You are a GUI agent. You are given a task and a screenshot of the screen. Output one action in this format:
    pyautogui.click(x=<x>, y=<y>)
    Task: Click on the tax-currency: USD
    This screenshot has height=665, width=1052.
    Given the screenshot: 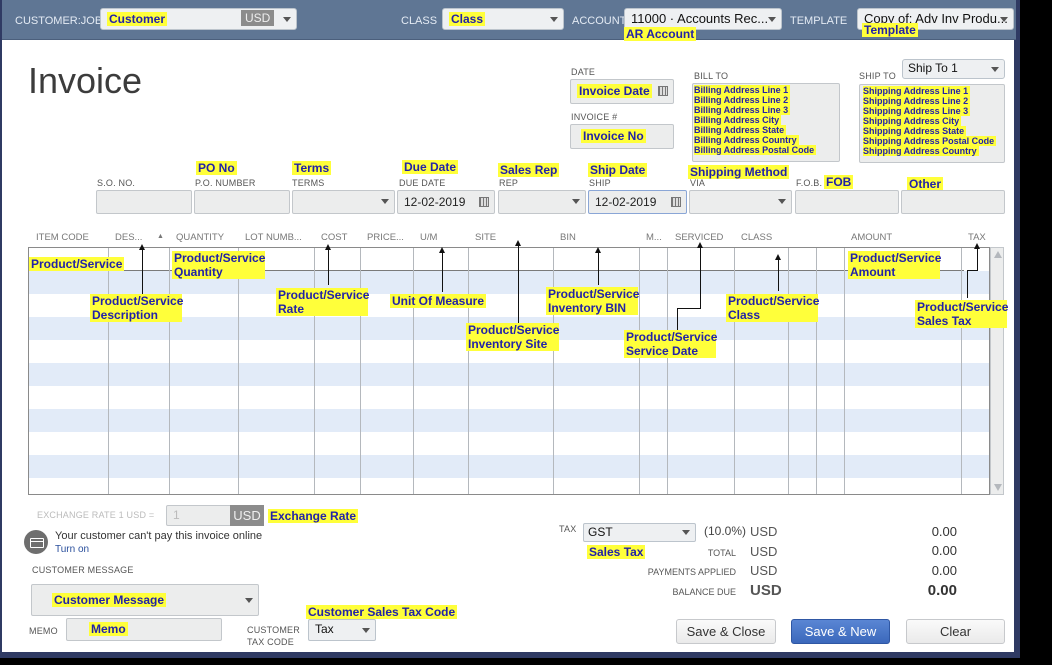 What is the action you would take?
    pyautogui.click(x=764, y=531)
    